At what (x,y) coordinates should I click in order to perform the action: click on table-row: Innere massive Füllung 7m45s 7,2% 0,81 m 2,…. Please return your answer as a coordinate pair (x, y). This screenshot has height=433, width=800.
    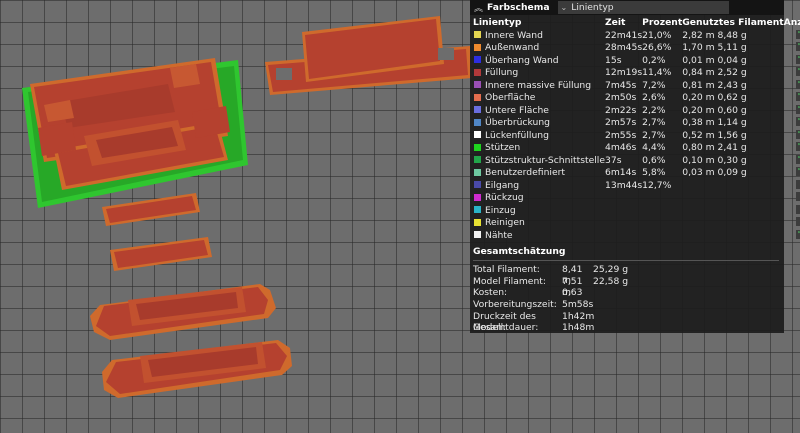
    Looking at the image, I should click on (636, 84).